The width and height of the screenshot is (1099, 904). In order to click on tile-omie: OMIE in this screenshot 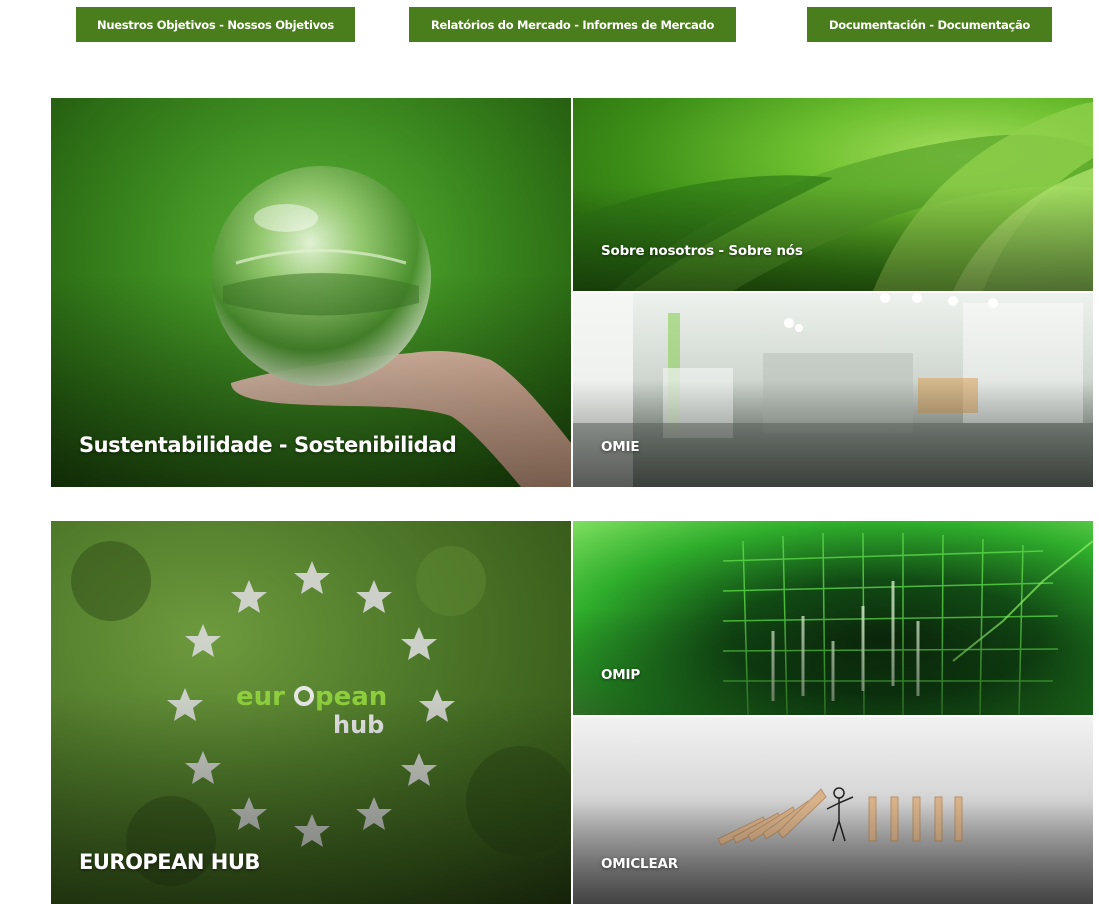, I will do `click(833, 390)`.